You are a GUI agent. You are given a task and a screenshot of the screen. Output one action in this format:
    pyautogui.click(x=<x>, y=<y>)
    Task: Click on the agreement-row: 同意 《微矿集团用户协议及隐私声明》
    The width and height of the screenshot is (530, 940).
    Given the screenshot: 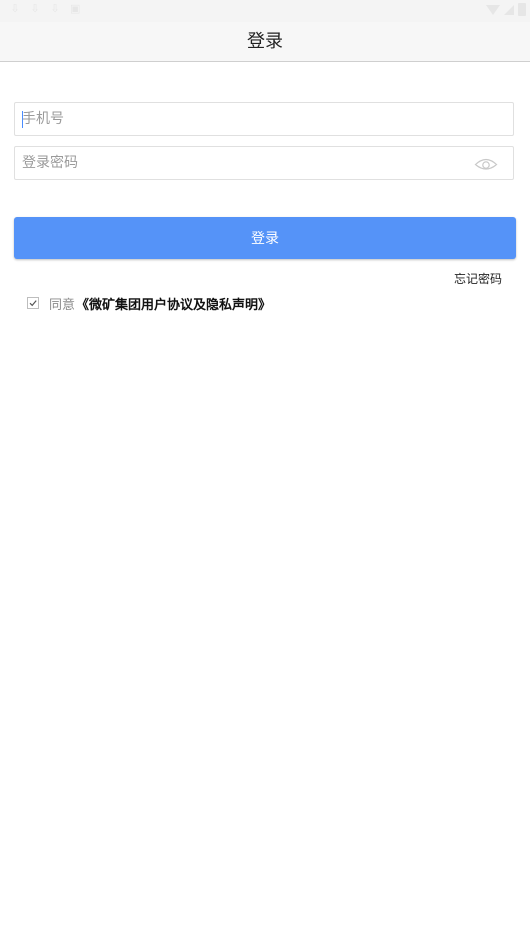 What is the action you would take?
    pyautogui.click(x=149, y=303)
    